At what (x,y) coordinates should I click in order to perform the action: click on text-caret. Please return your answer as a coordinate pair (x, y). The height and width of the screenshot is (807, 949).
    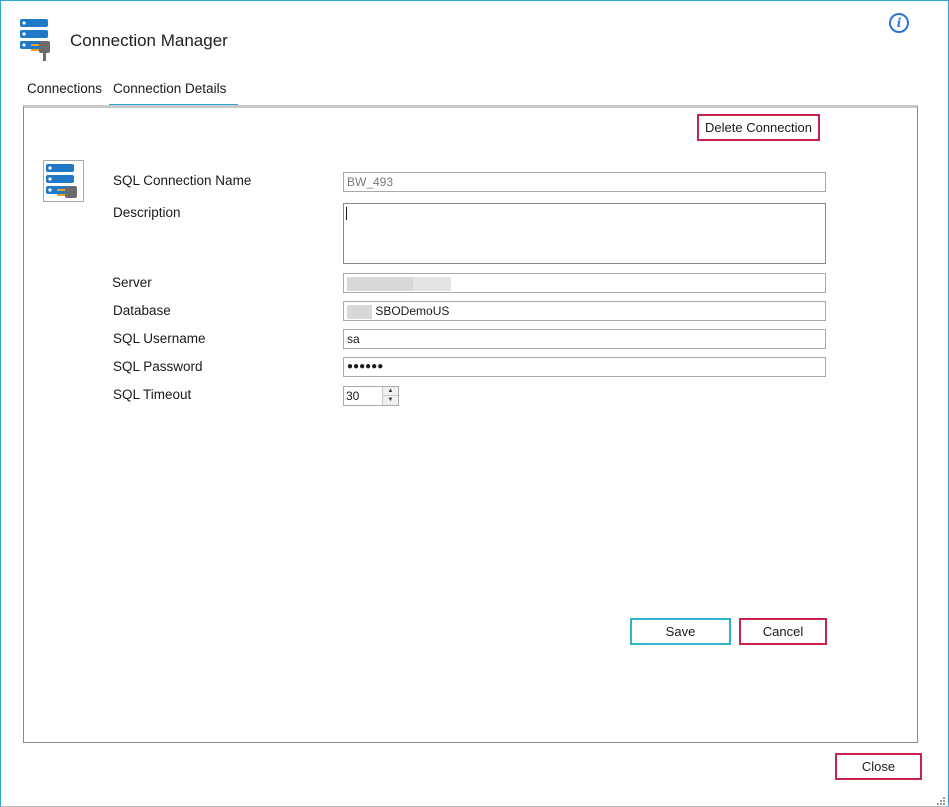
    Looking at the image, I should click on (346, 213).